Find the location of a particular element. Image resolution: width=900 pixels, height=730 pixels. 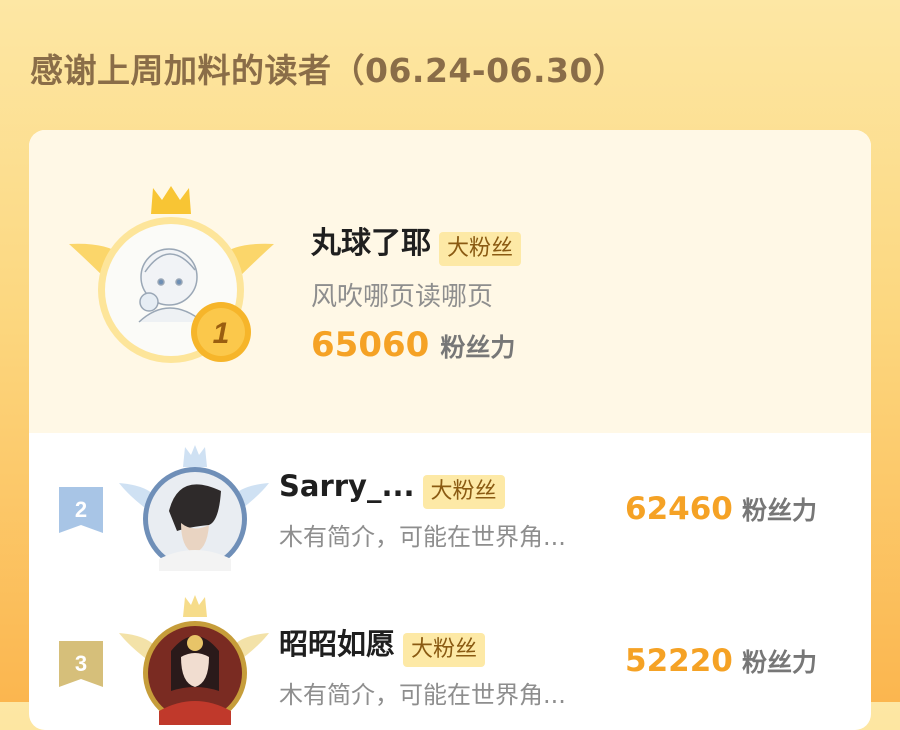

rank-number: 2 is located at coordinates (81, 509).